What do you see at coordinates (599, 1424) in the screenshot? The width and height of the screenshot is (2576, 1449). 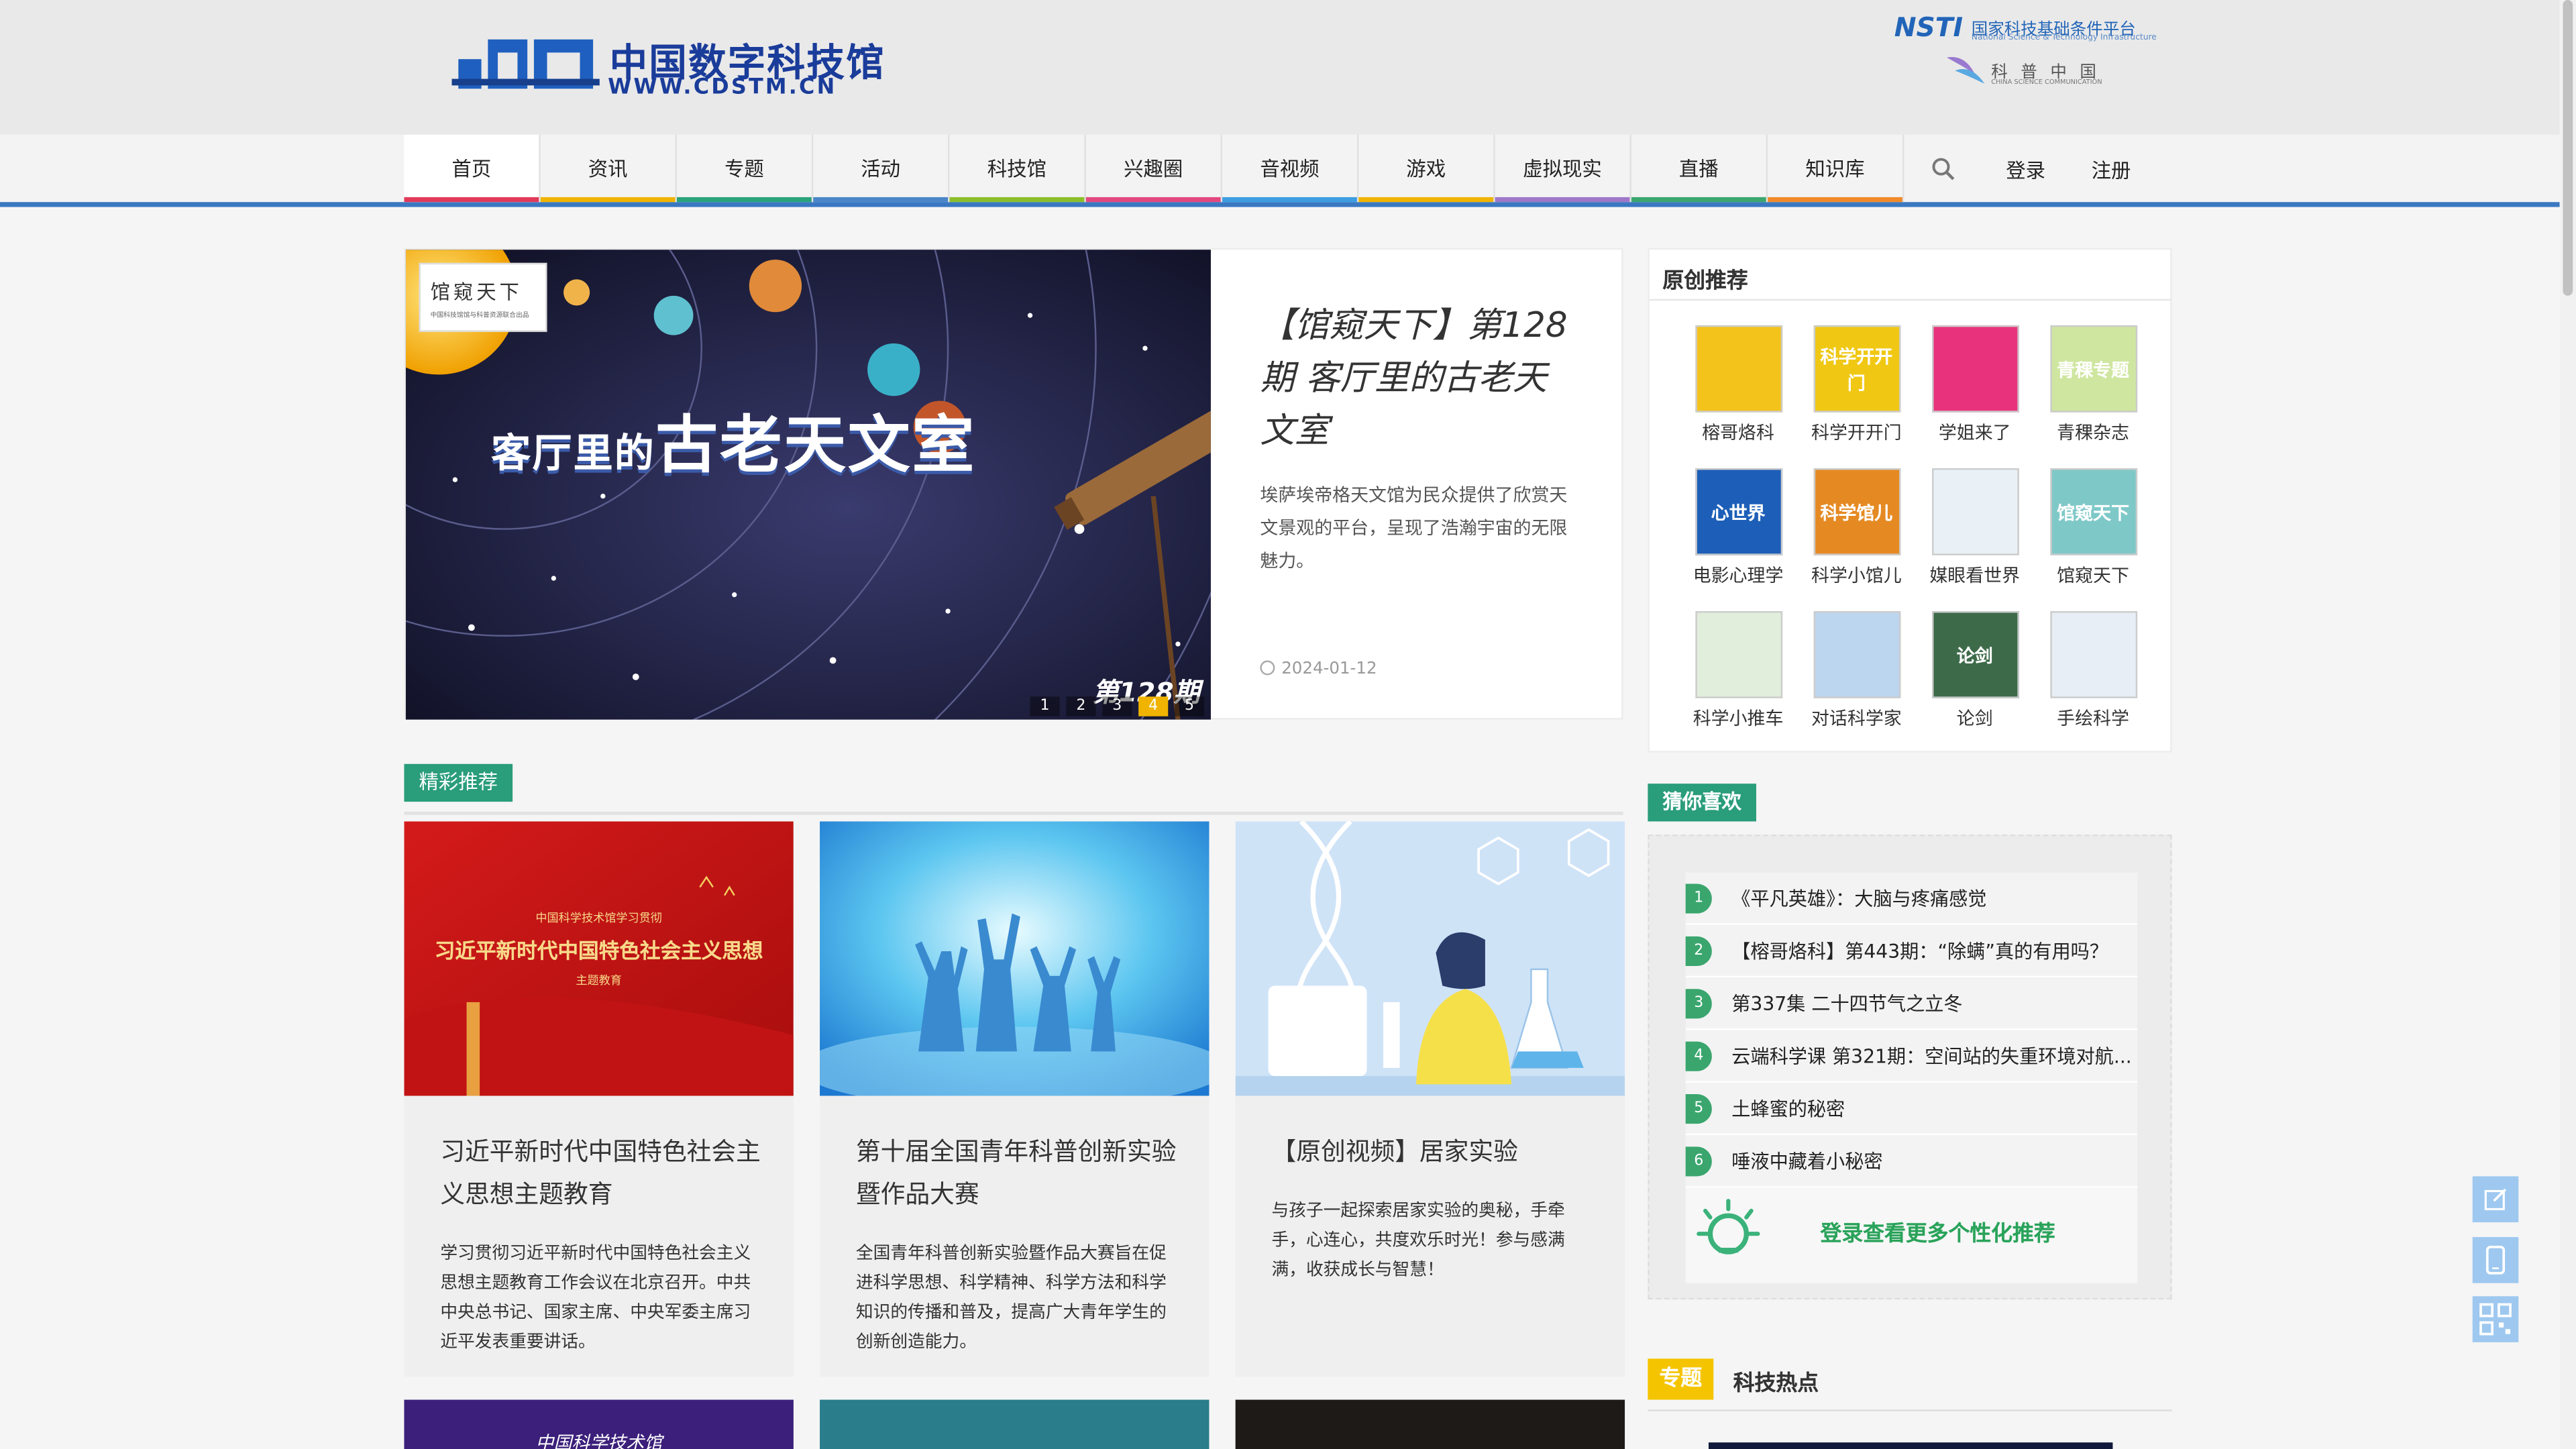 I see `bottom-card-1: 中国科学技术馆` at bounding box center [599, 1424].